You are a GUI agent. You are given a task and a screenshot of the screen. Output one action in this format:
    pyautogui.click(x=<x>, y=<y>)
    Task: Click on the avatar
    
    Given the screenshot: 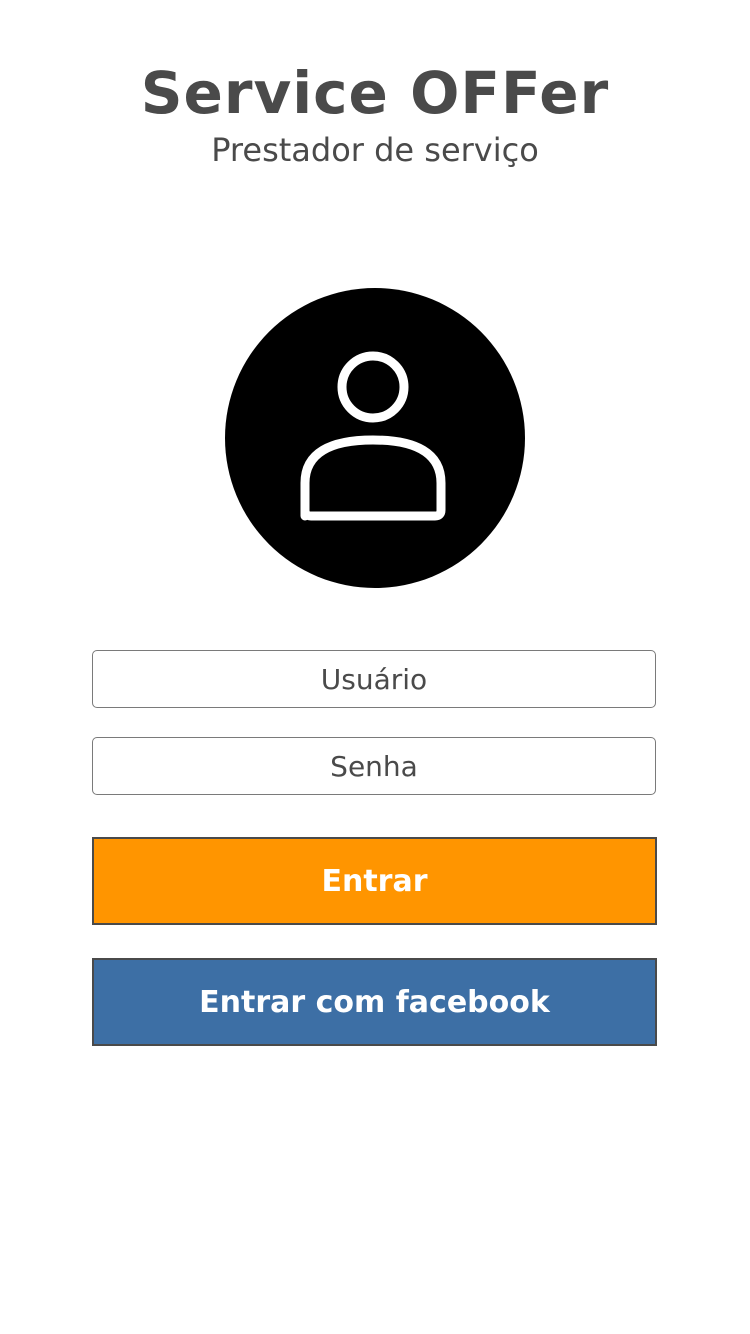 What is the action you would take?
    pyautogui.click(x=375, y=438)
    